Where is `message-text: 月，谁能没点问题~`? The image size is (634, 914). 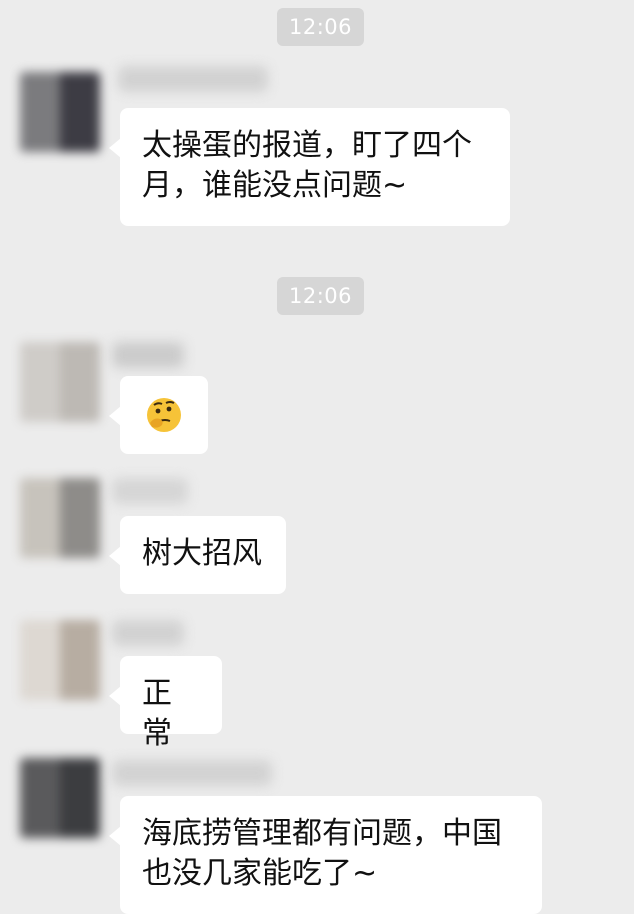 message-text: 月，谁能没点问题~ is located at coordinates (275, 185).